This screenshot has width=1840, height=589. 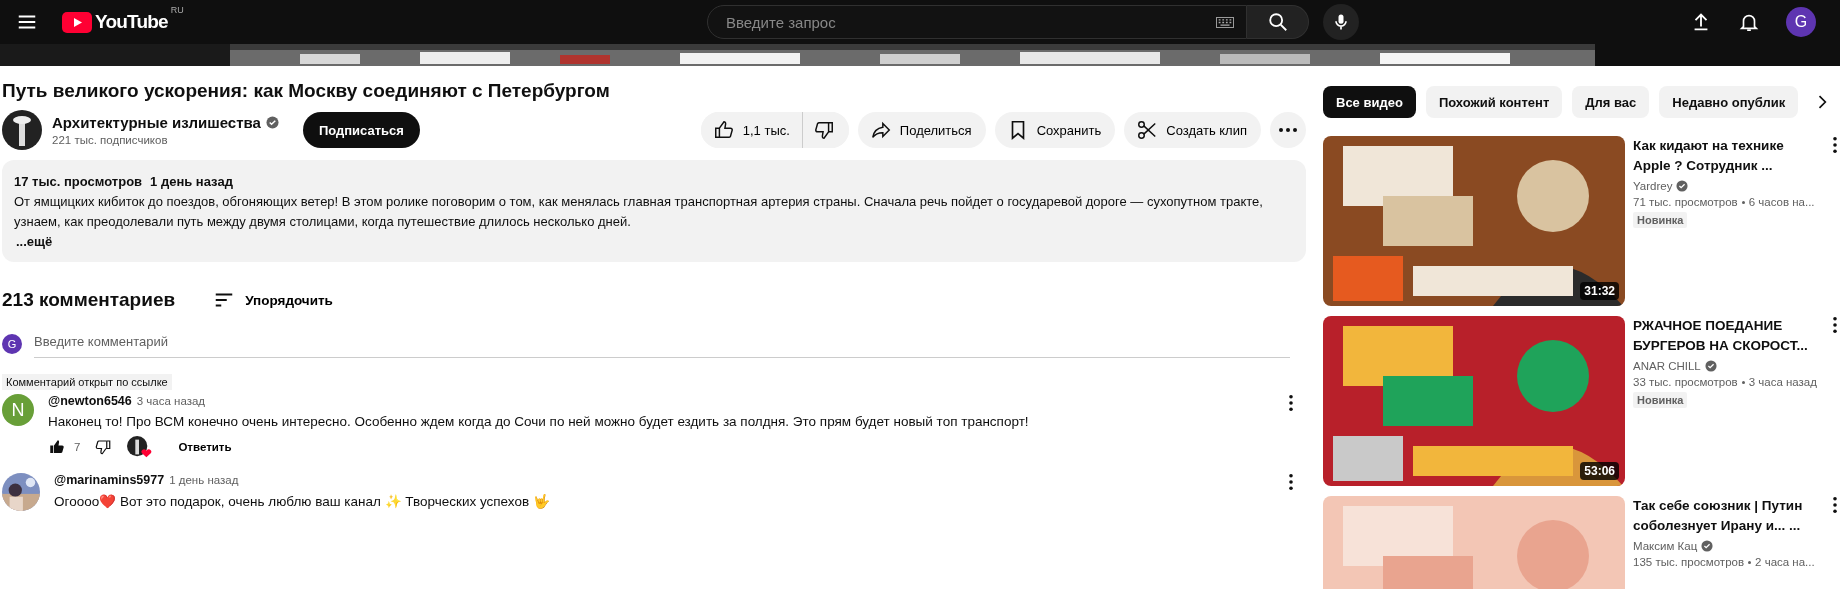 What do you see at coordinates (880, 130) in the screenshot?
I see `share-icon` at bounding box center [880, 130].